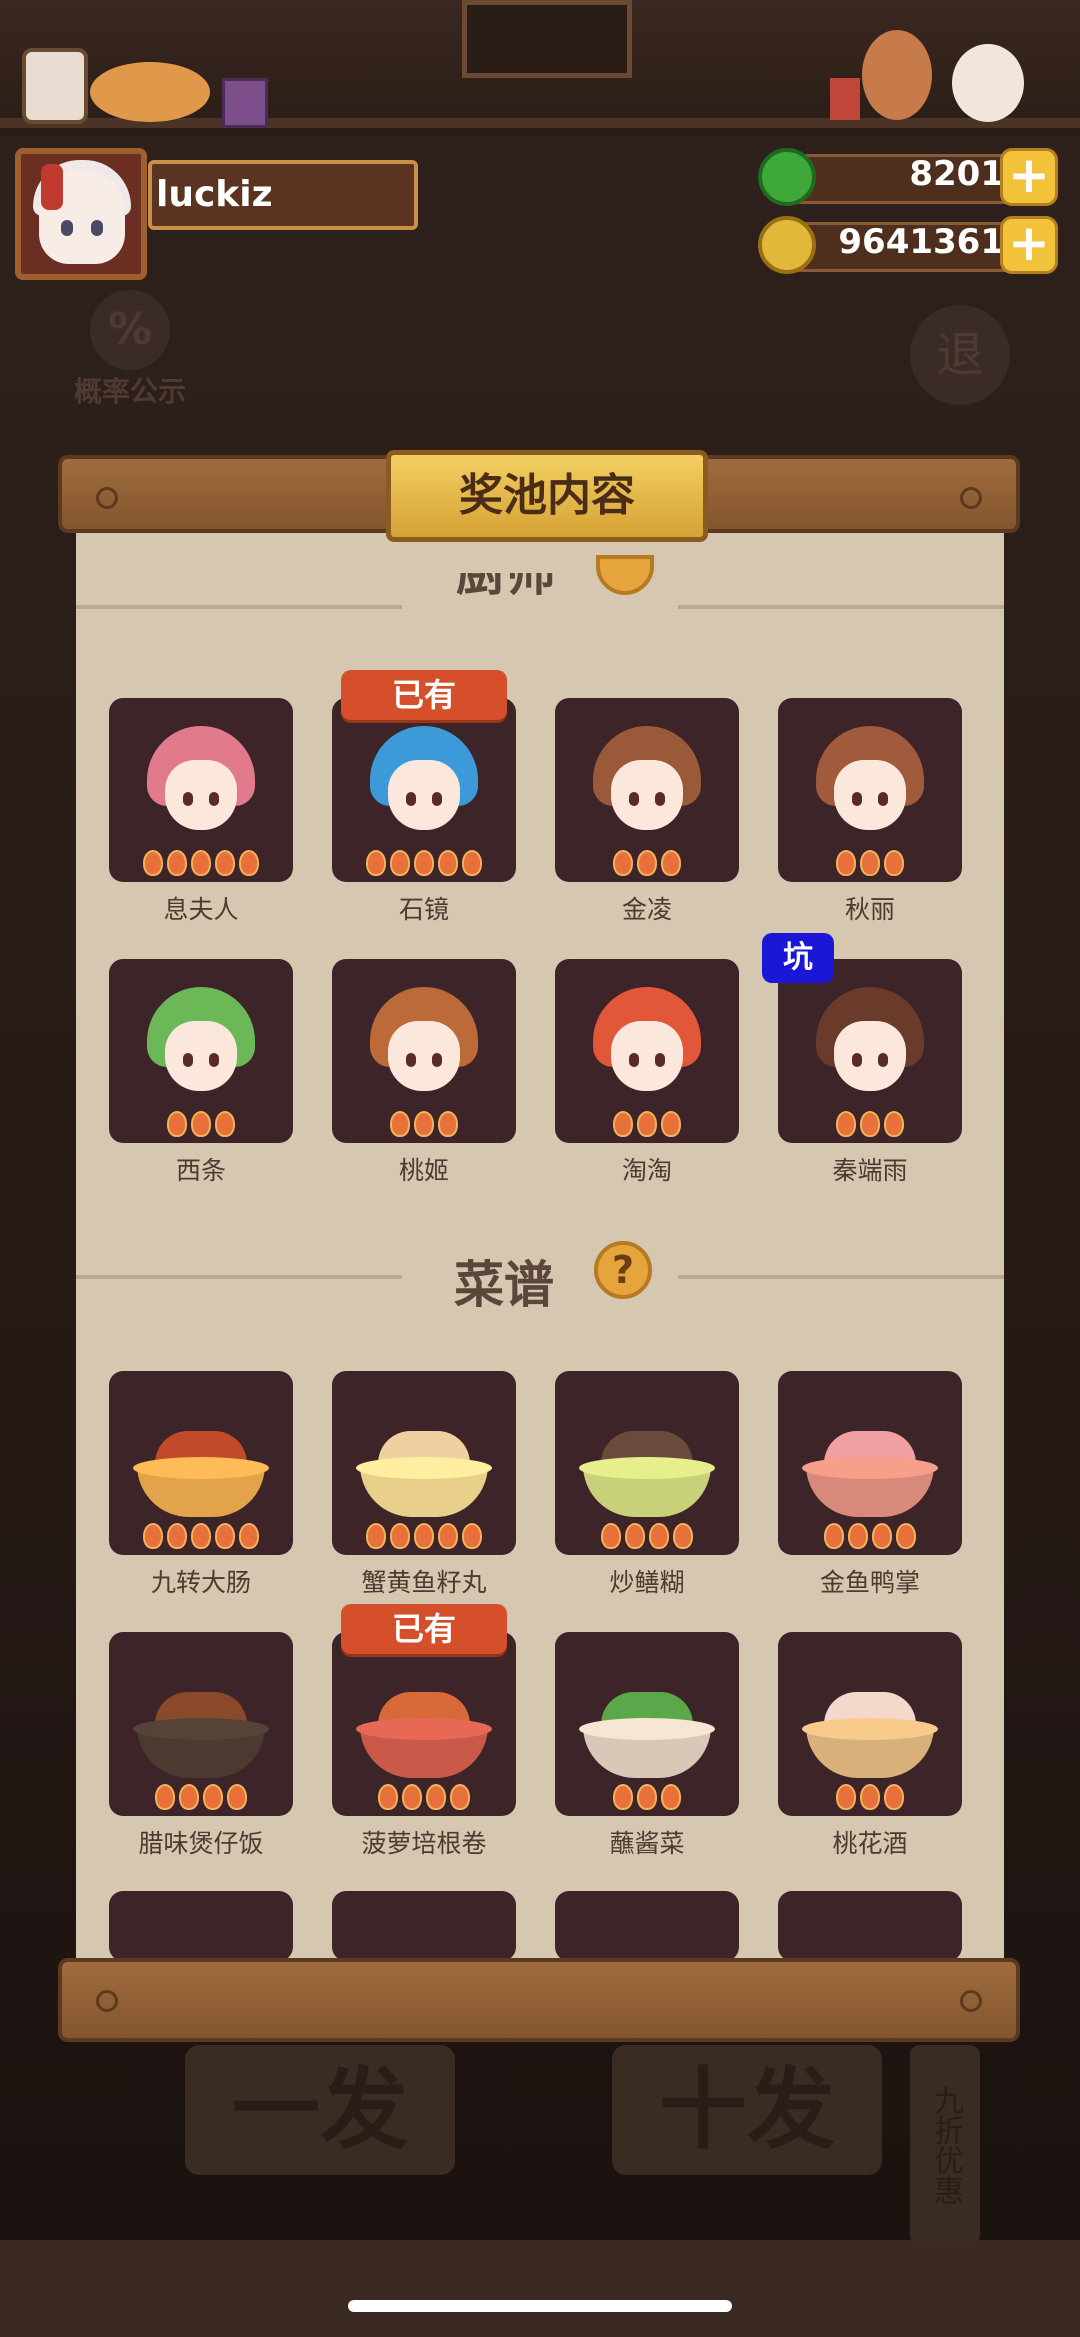 This screenshot has height=2337, width=1080. I want to click on recipe-section-title: 菜谱, so click(504, 1285).